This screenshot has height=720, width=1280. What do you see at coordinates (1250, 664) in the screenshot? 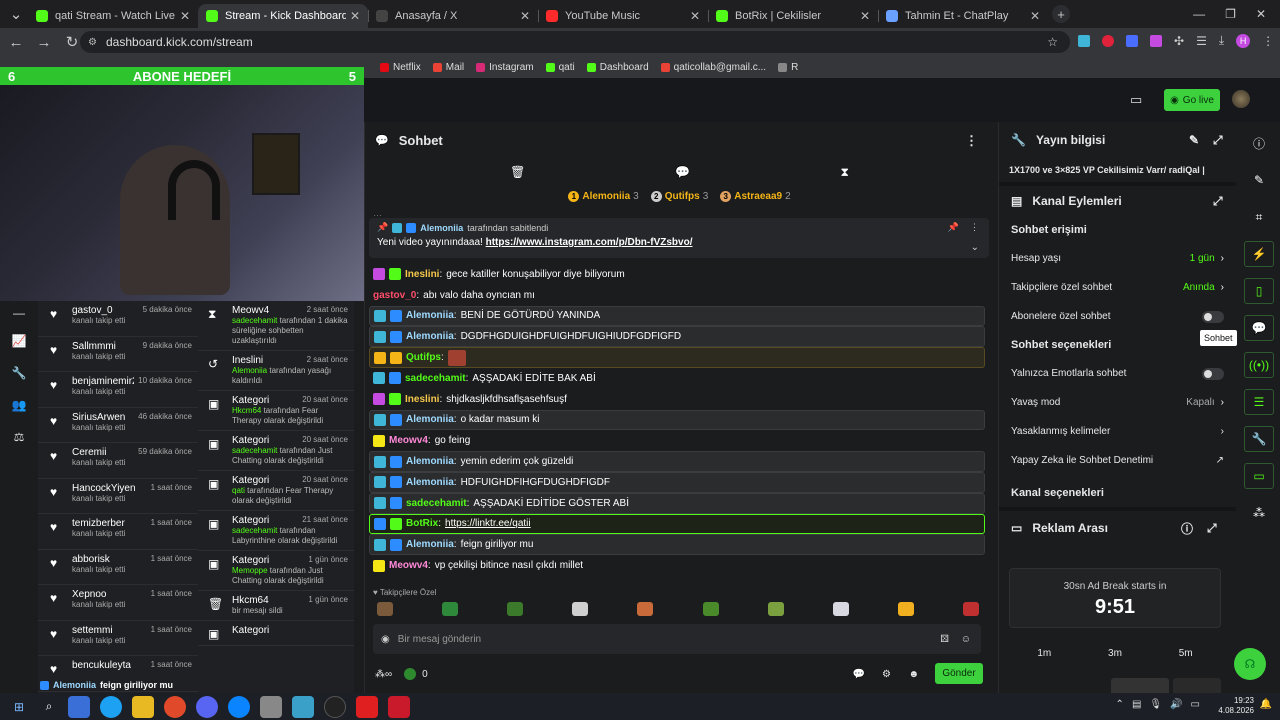
I see `support-chat-button: ☊` at bounding box center [1250, 664].